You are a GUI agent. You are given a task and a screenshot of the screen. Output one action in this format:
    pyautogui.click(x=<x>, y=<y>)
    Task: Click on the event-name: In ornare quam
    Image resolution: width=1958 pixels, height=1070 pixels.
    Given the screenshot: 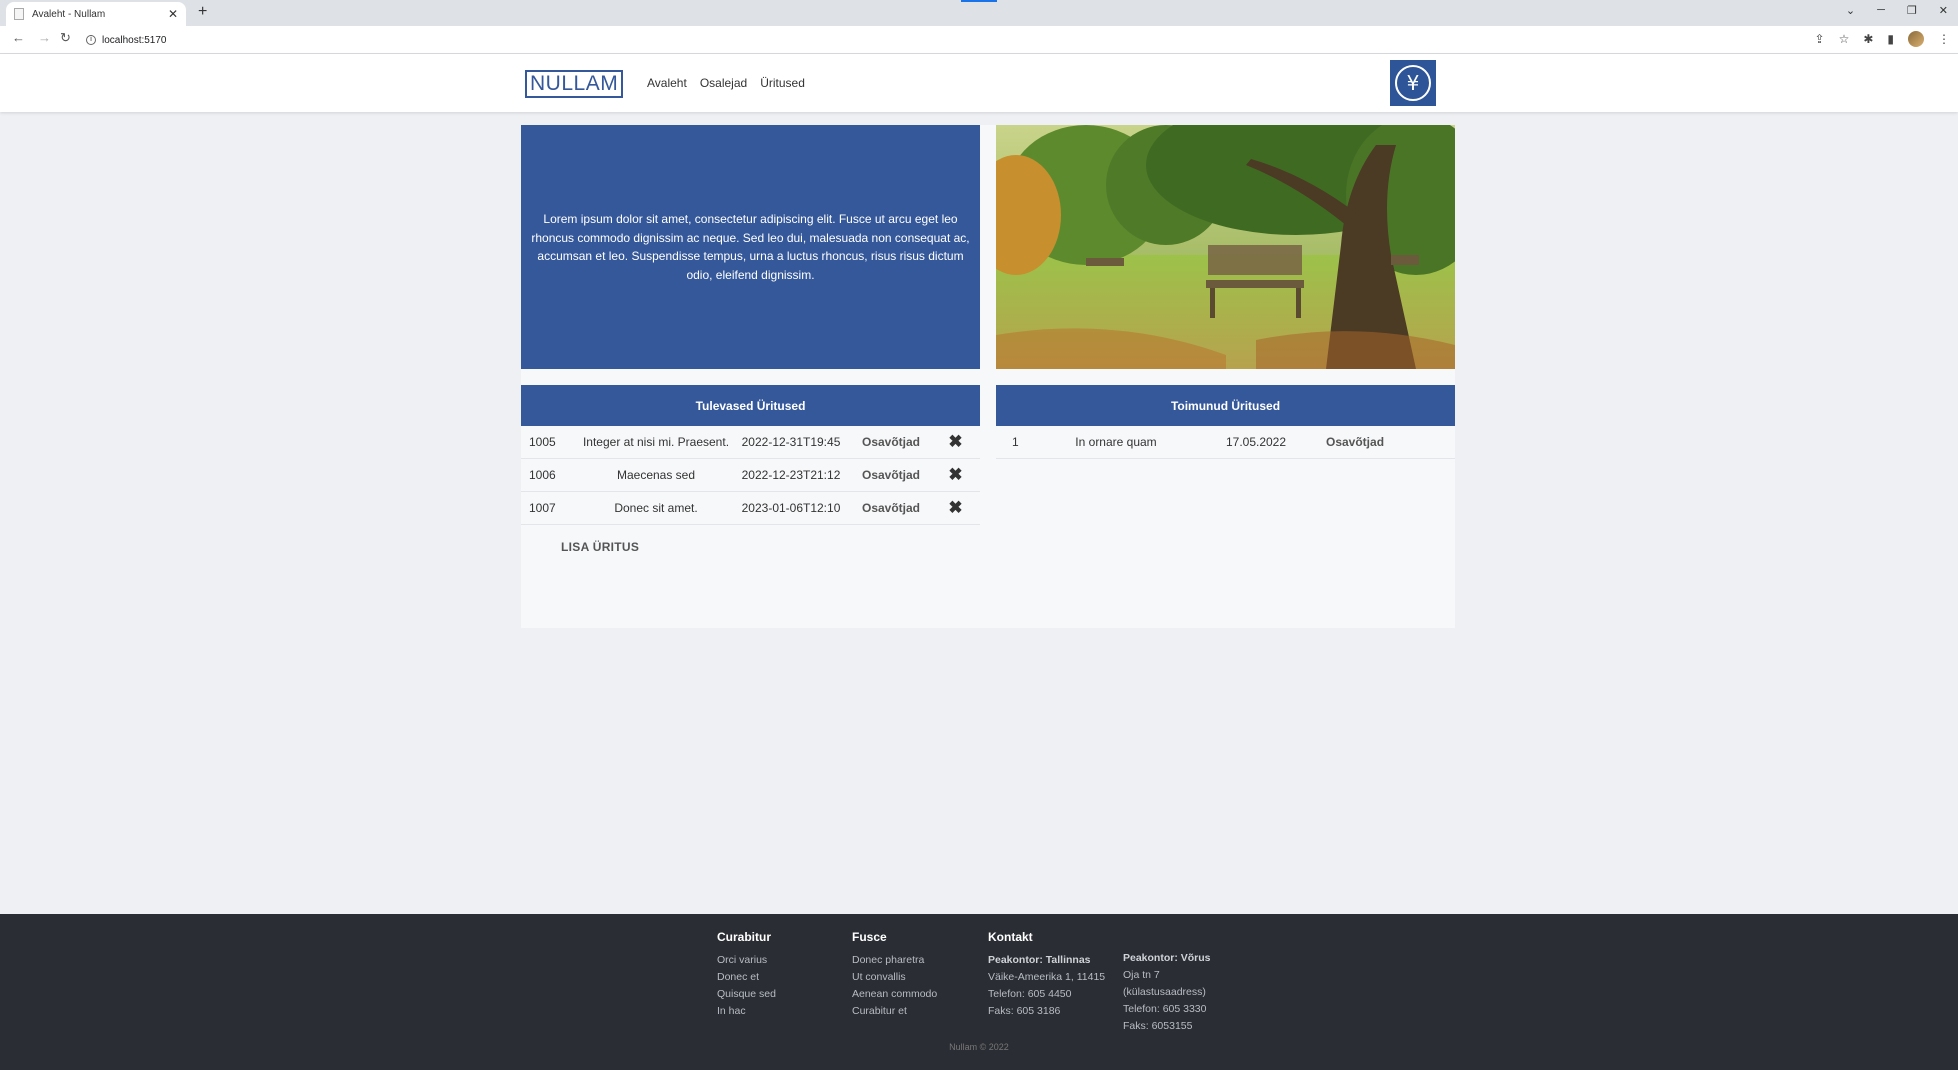 What is the action you would take?
    pyautogui.click(x=1116, y=442)
    